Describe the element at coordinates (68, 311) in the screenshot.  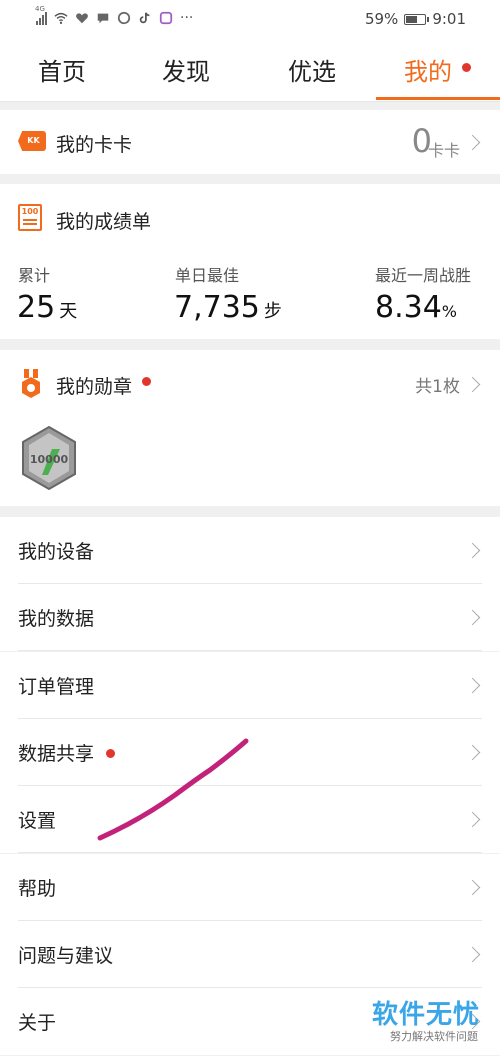
I see `stat-total-unit: 天` at that location.